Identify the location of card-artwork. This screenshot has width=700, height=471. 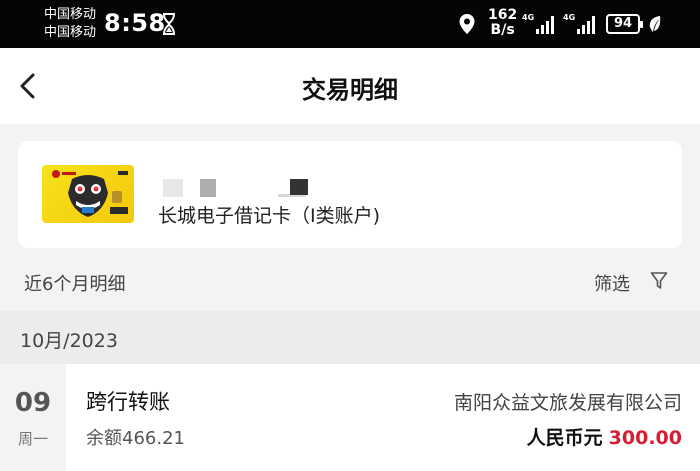
(90, 193).